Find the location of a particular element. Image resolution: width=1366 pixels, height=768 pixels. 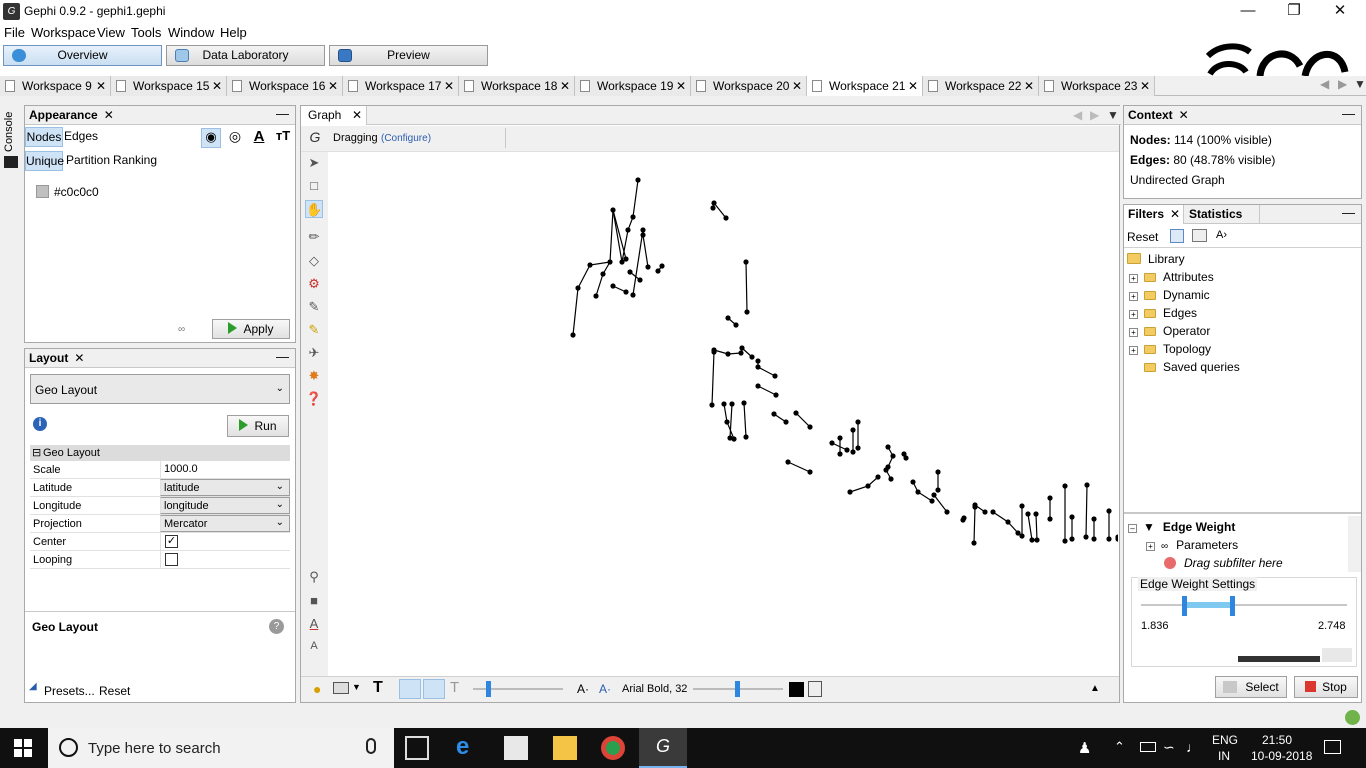

mode-ranking: Ranking is located at coordinates (135, 160).